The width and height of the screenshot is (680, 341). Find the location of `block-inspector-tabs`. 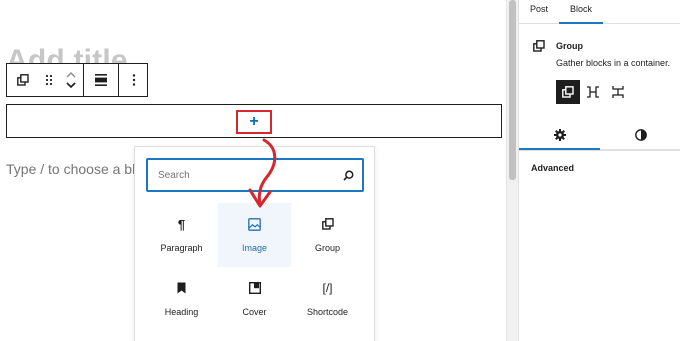

block-inspector-tabs is located at coordinates (599, 135).